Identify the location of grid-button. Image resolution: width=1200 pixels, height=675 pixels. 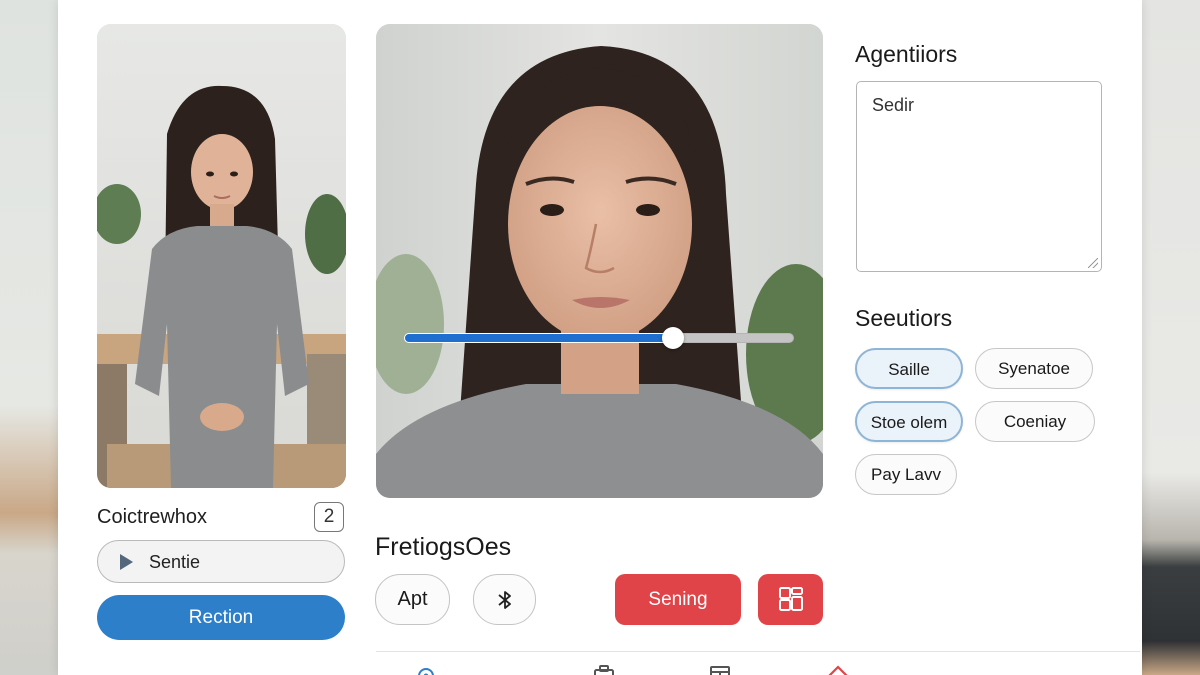
(790, 599).